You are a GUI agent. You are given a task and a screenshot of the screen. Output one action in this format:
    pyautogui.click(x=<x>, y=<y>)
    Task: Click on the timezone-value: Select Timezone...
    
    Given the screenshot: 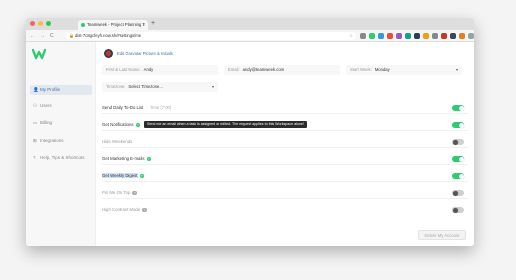 What is the action you would take?
    pyautogui.click(x=145, y=86)
    